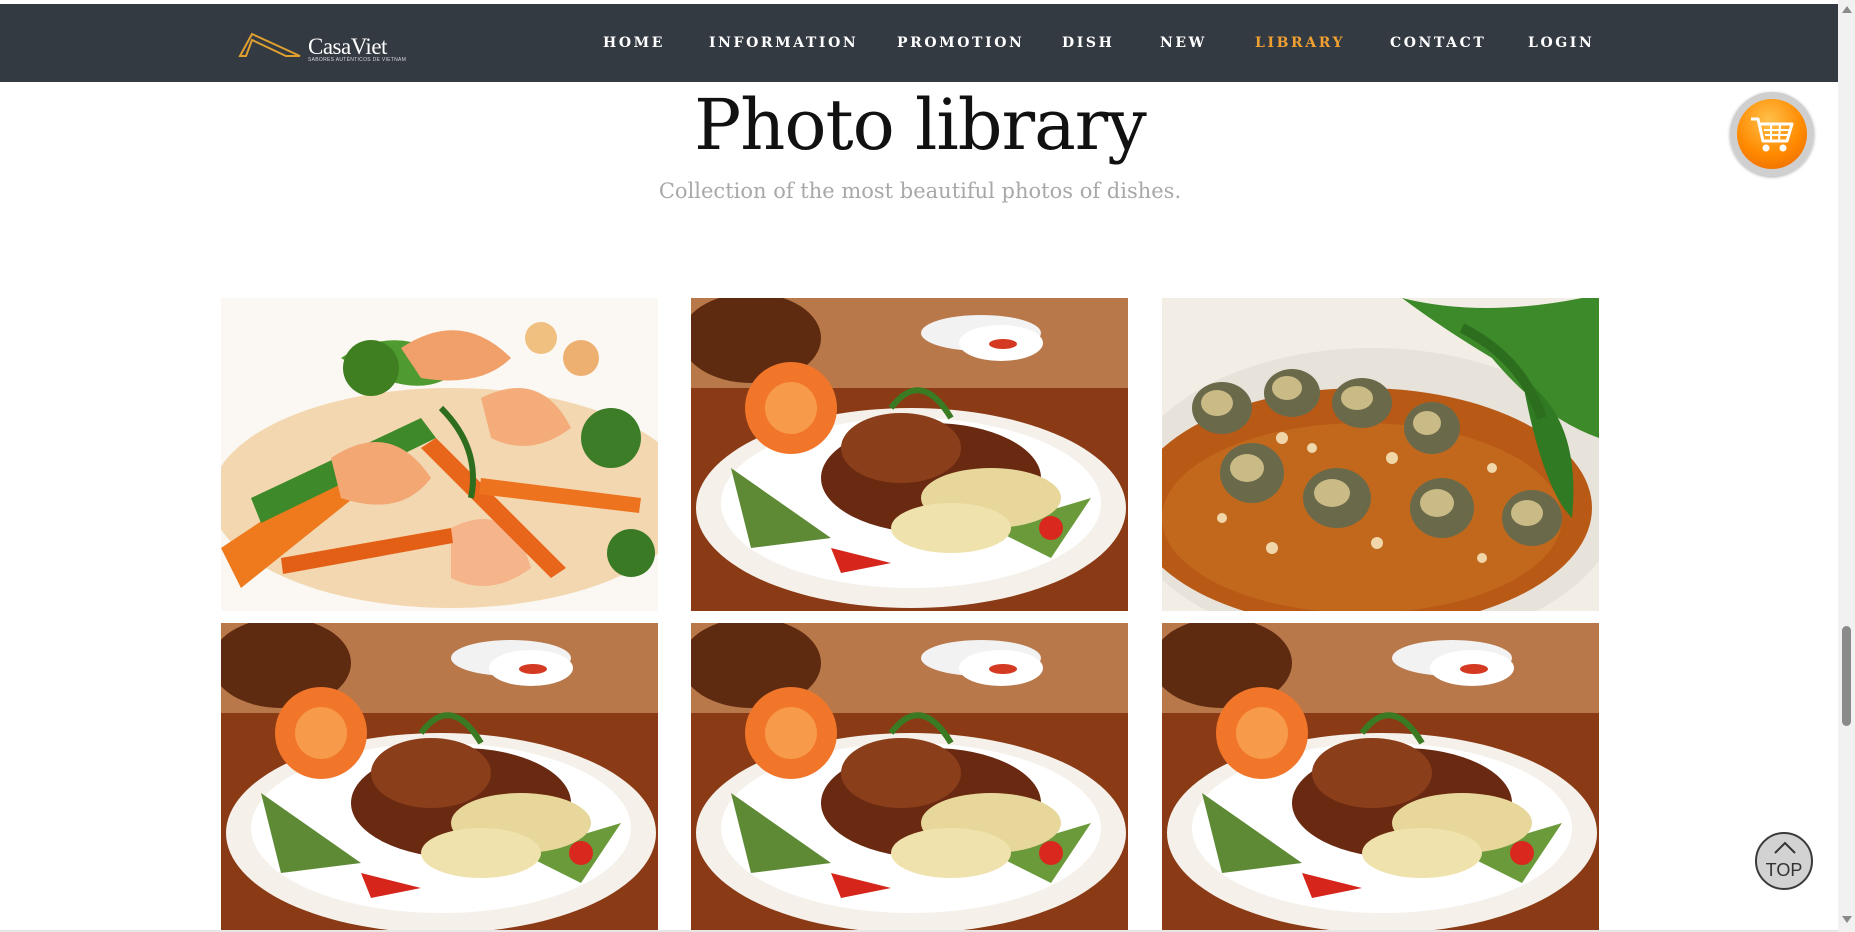 The width and height of the screenshot is (1855, 932). Describe the element at coordinates (1785, 847) in the screenshot. I see `chevron-up-icon` at that location.